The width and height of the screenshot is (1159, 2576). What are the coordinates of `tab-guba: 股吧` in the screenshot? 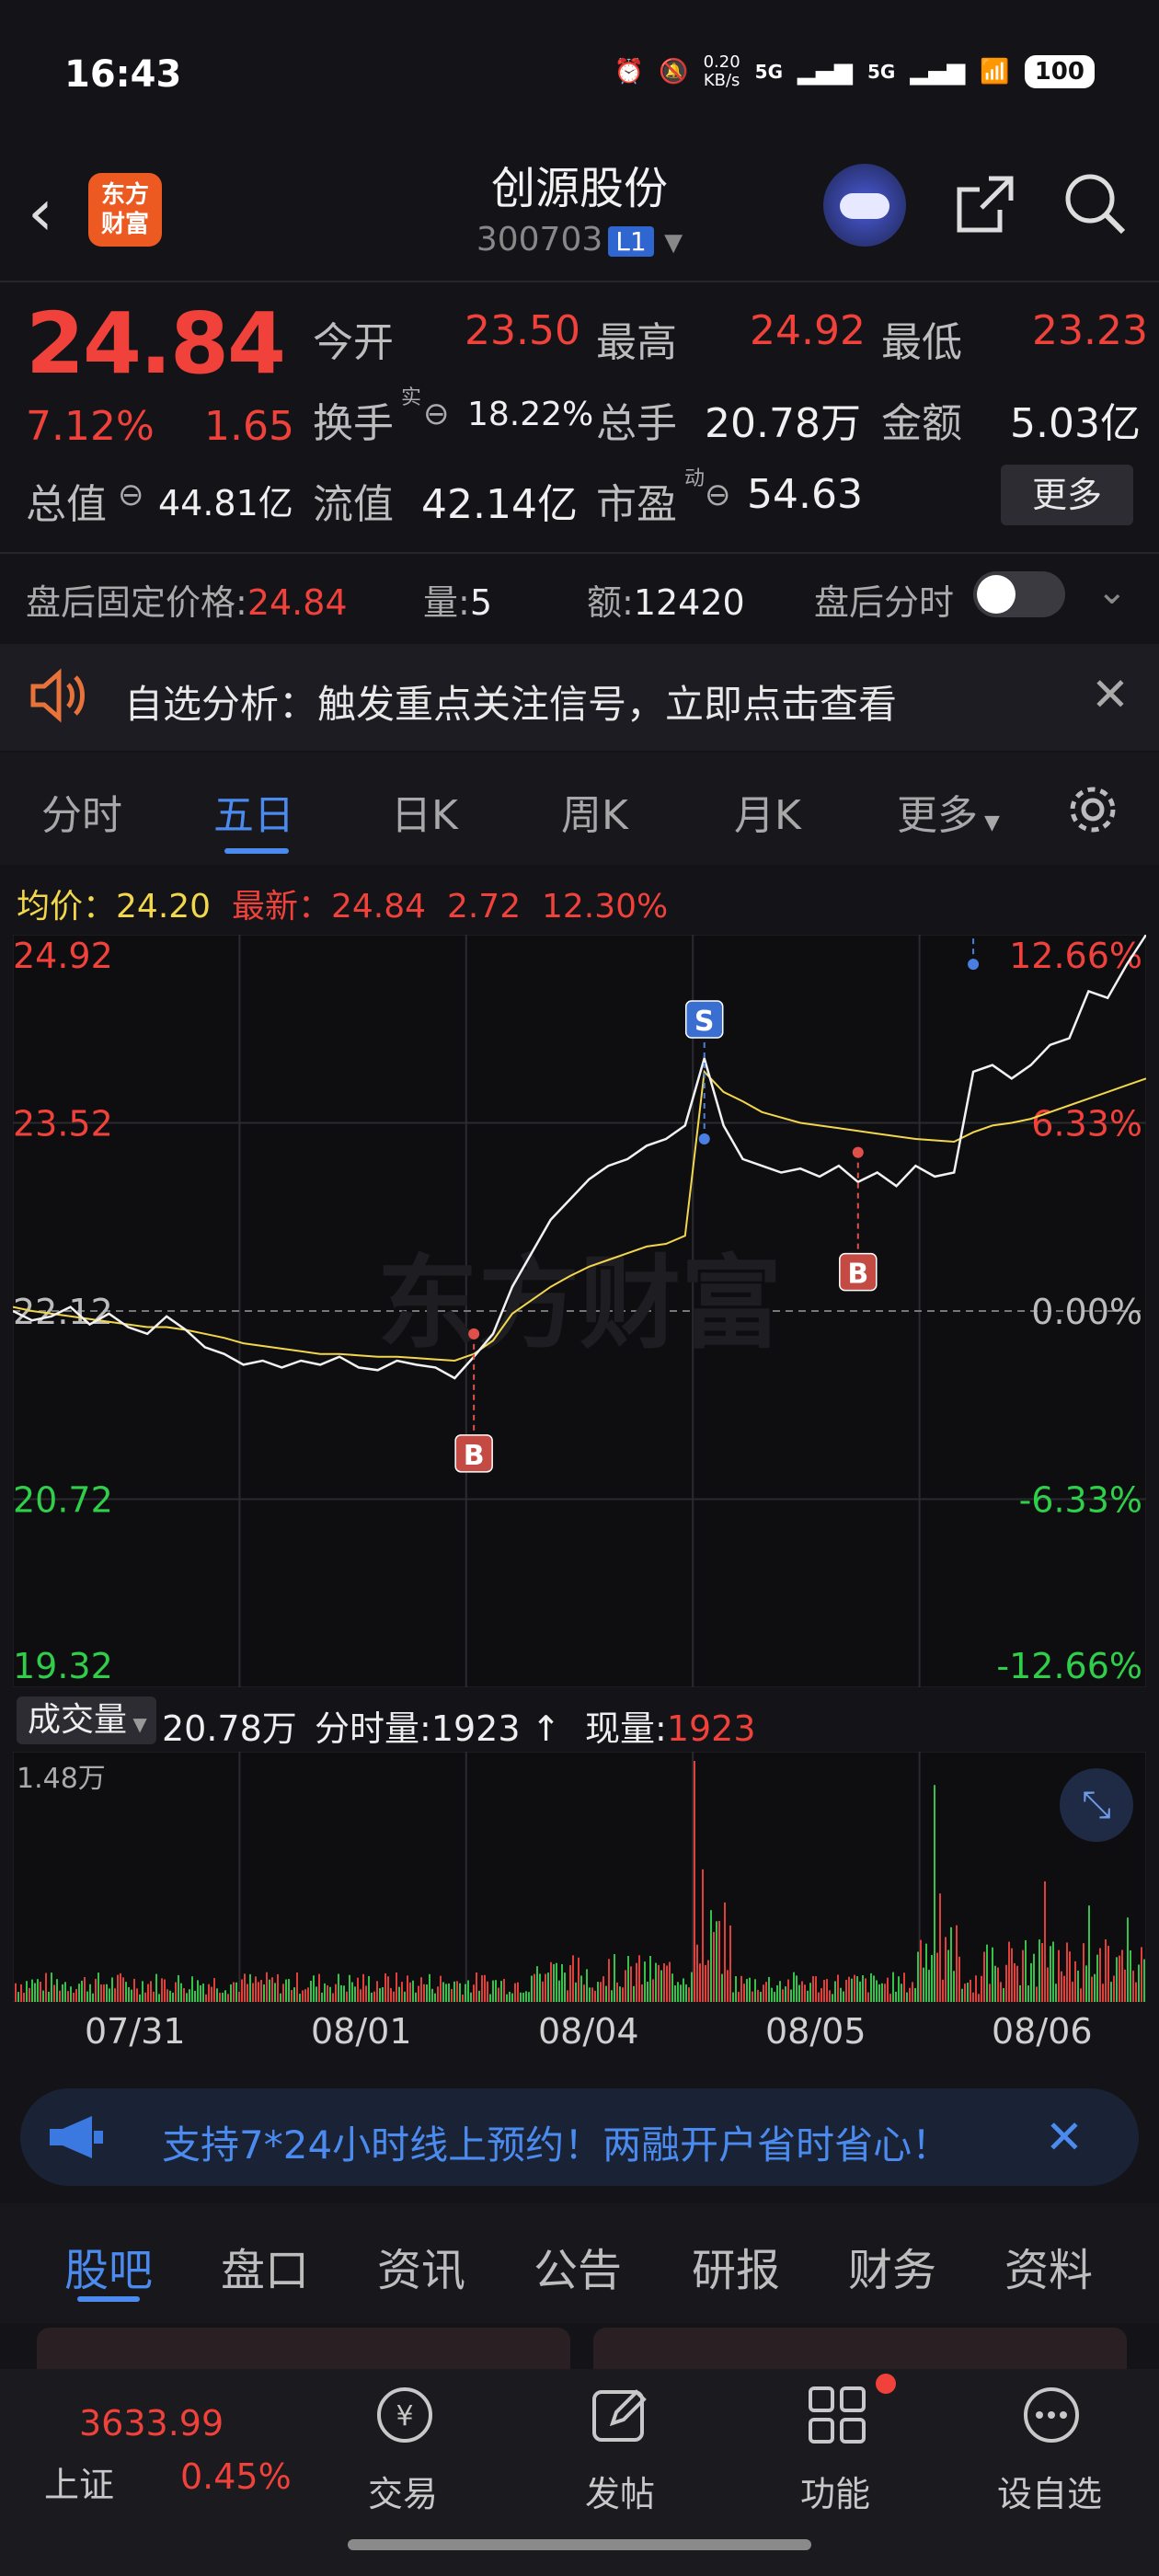 It's located at (108, 2266).